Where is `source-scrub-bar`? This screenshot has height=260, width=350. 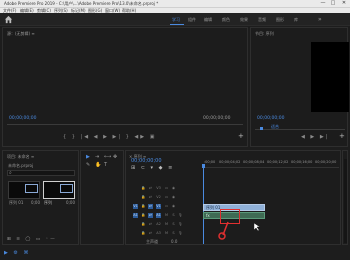 source-scrub-bar is located at coordinates (125, 124).